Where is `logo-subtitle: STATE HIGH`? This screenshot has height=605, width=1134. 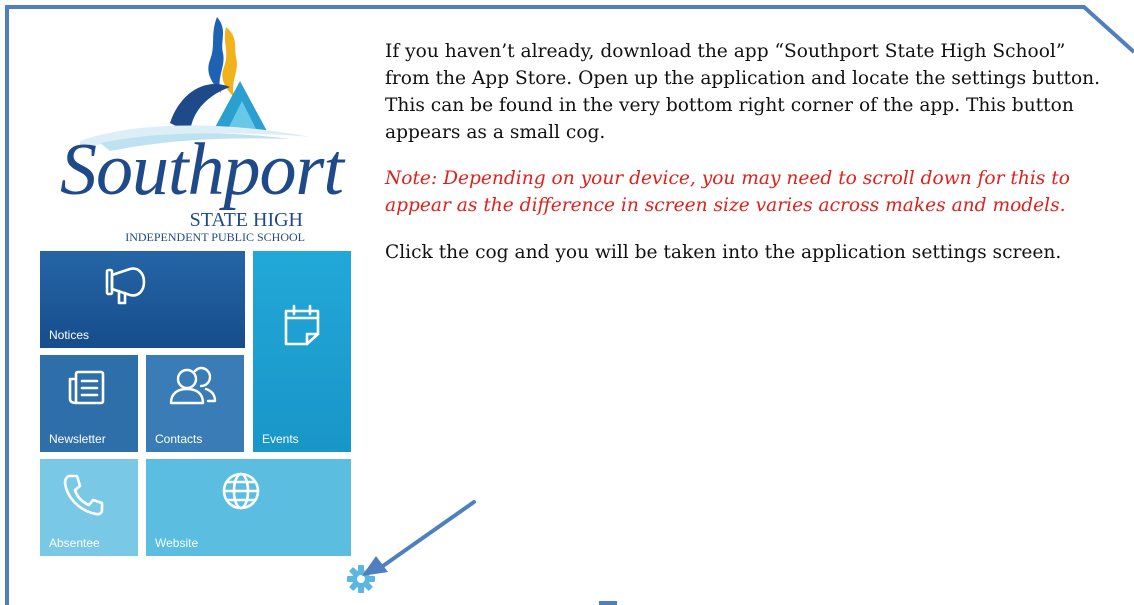 logo-subtitle: STATE HIGH is located at coordinates (246, 220).